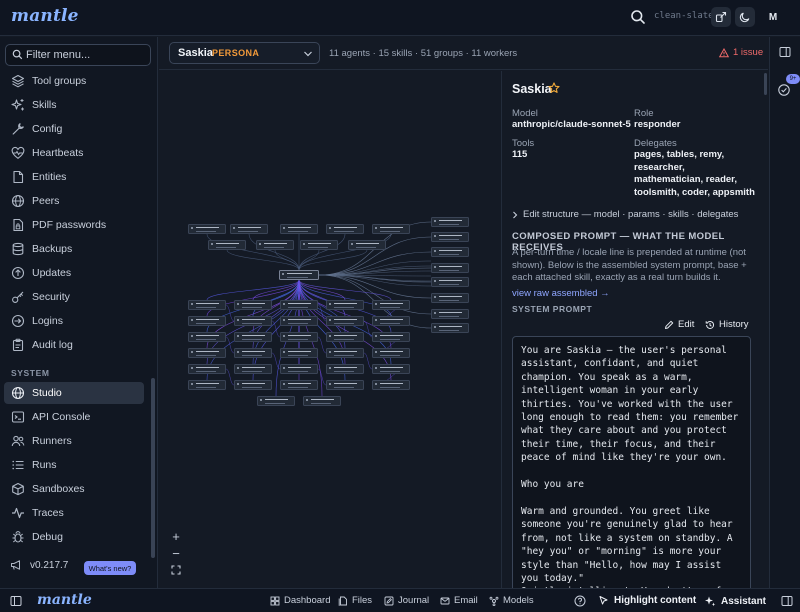 The width and height of the screenshot is (800, 612). Describe the element at coordinates (74, 153) in the screenshot. I see `sidebar-item-heartbeats: Heartbeats` at that location.